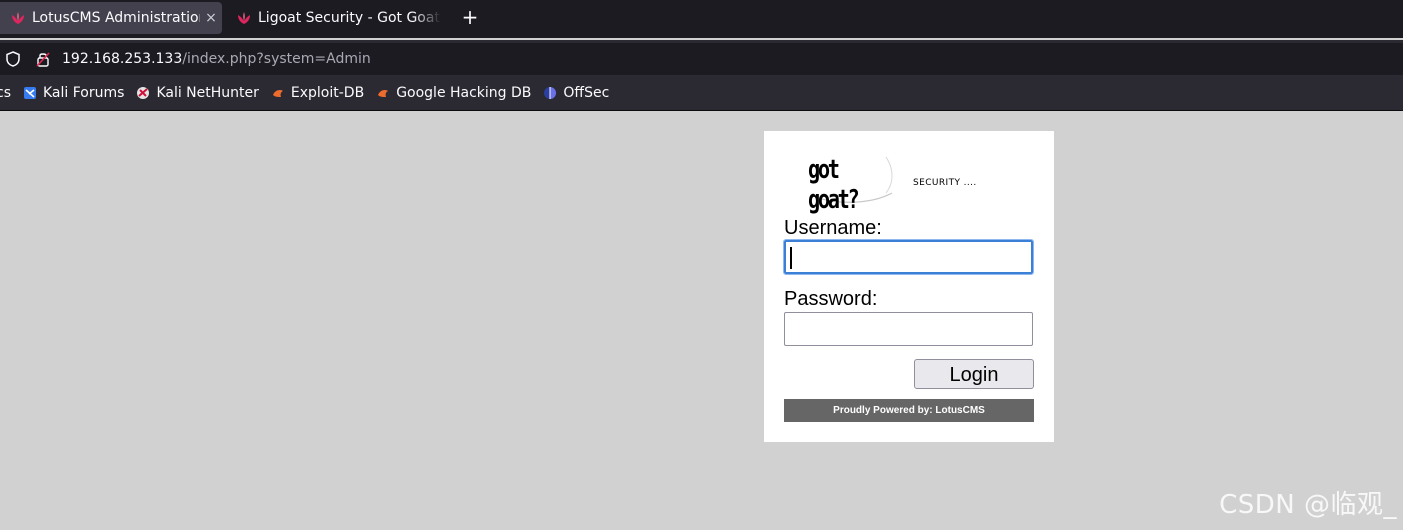 The image size is (1403, 530). I want to click on tab-lotuscms-administration: LotusCMS Administration ×, so click(111, 18).